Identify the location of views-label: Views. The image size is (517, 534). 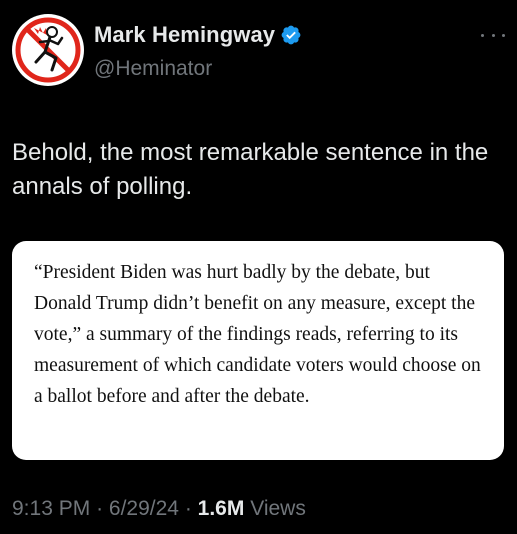
(278, 508).